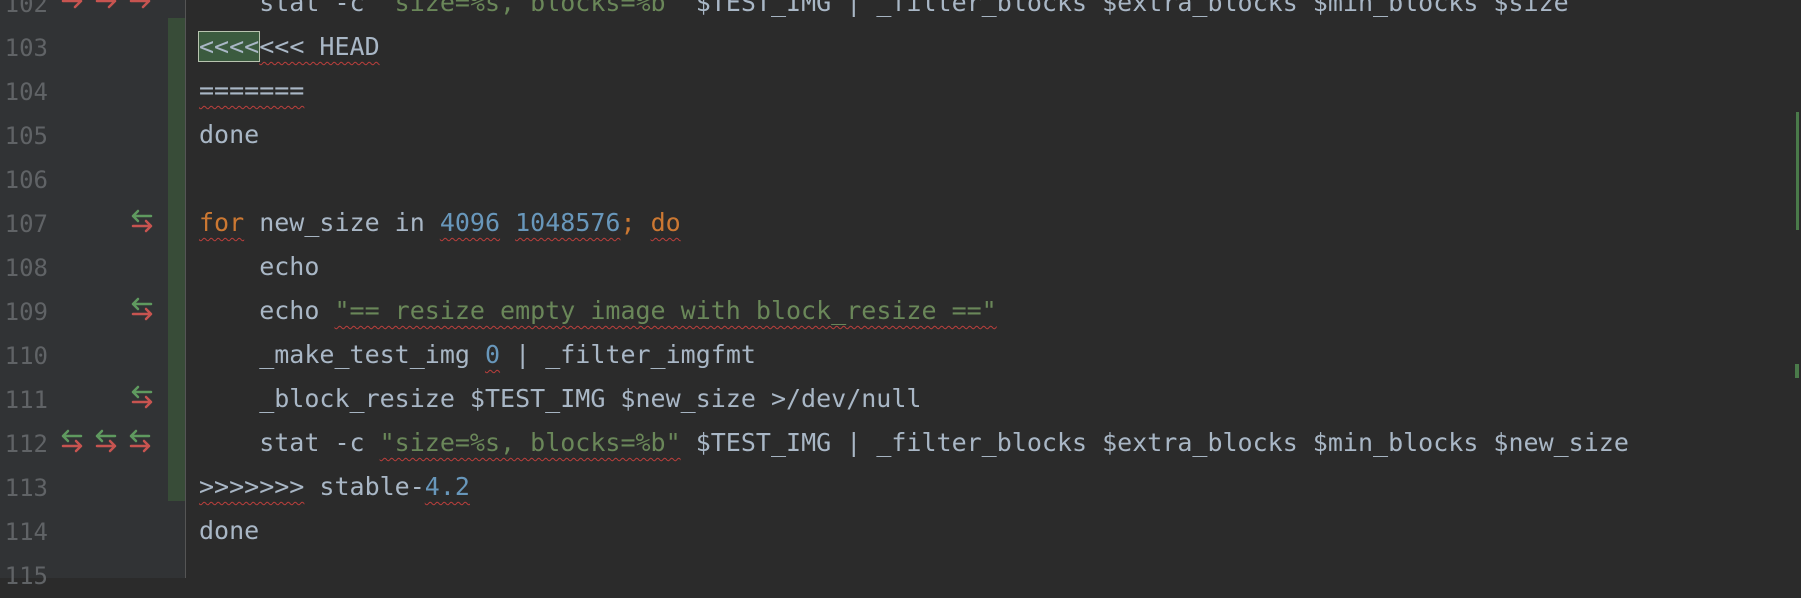 The width and height of the screenshot is (1801, 598). What do you see at coordinates (24, 444) in the screenshot?
I see `line-number: 112` at bounding box center [24, 444].